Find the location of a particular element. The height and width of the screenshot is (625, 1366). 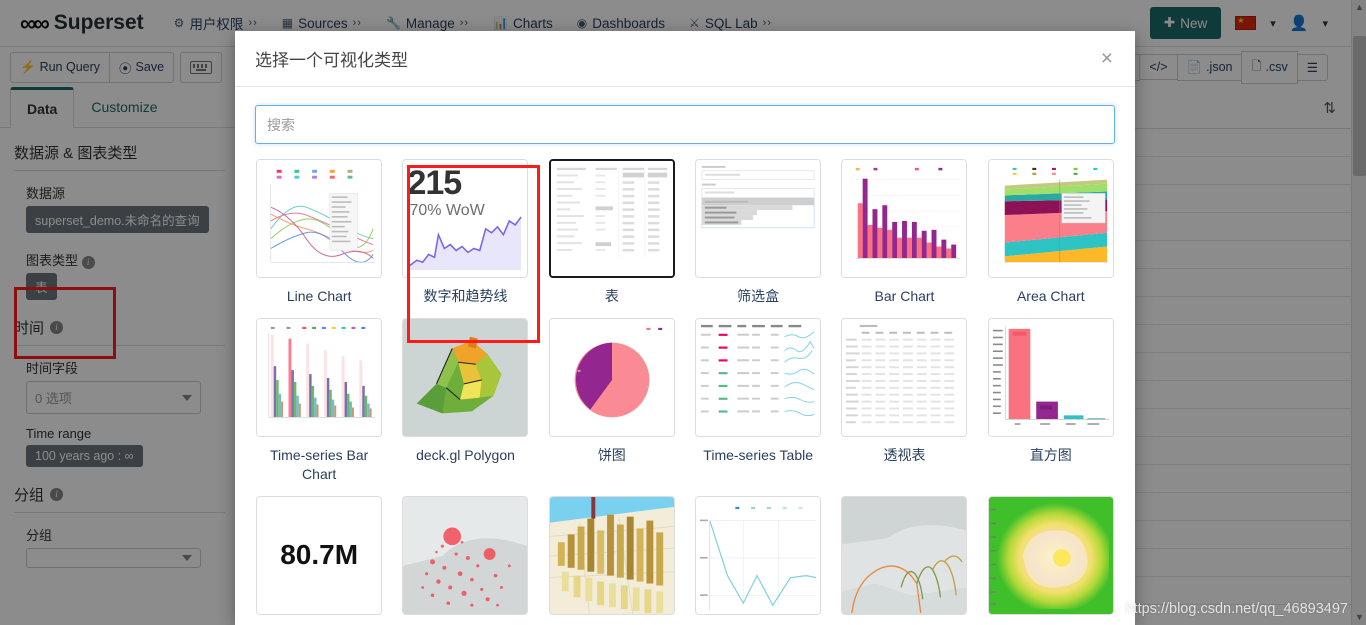

search-input is located at coordinates (685, 124).